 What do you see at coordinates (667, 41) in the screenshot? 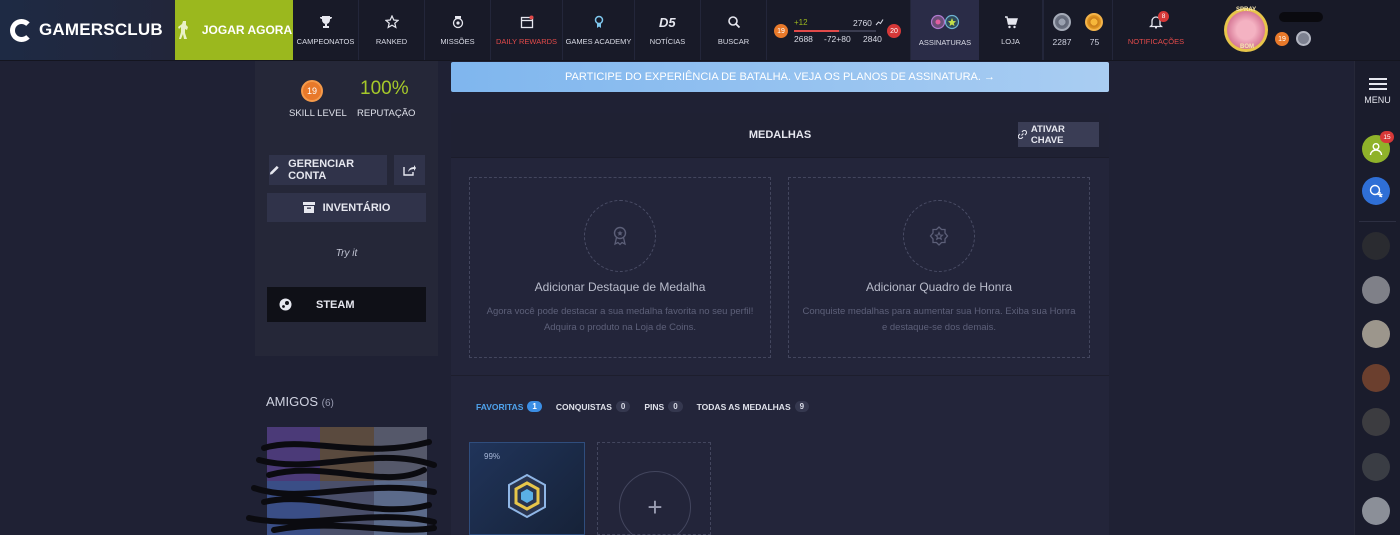
I see `nav-news-label: NOTÍCIAS` at bounding box center [667, 41].